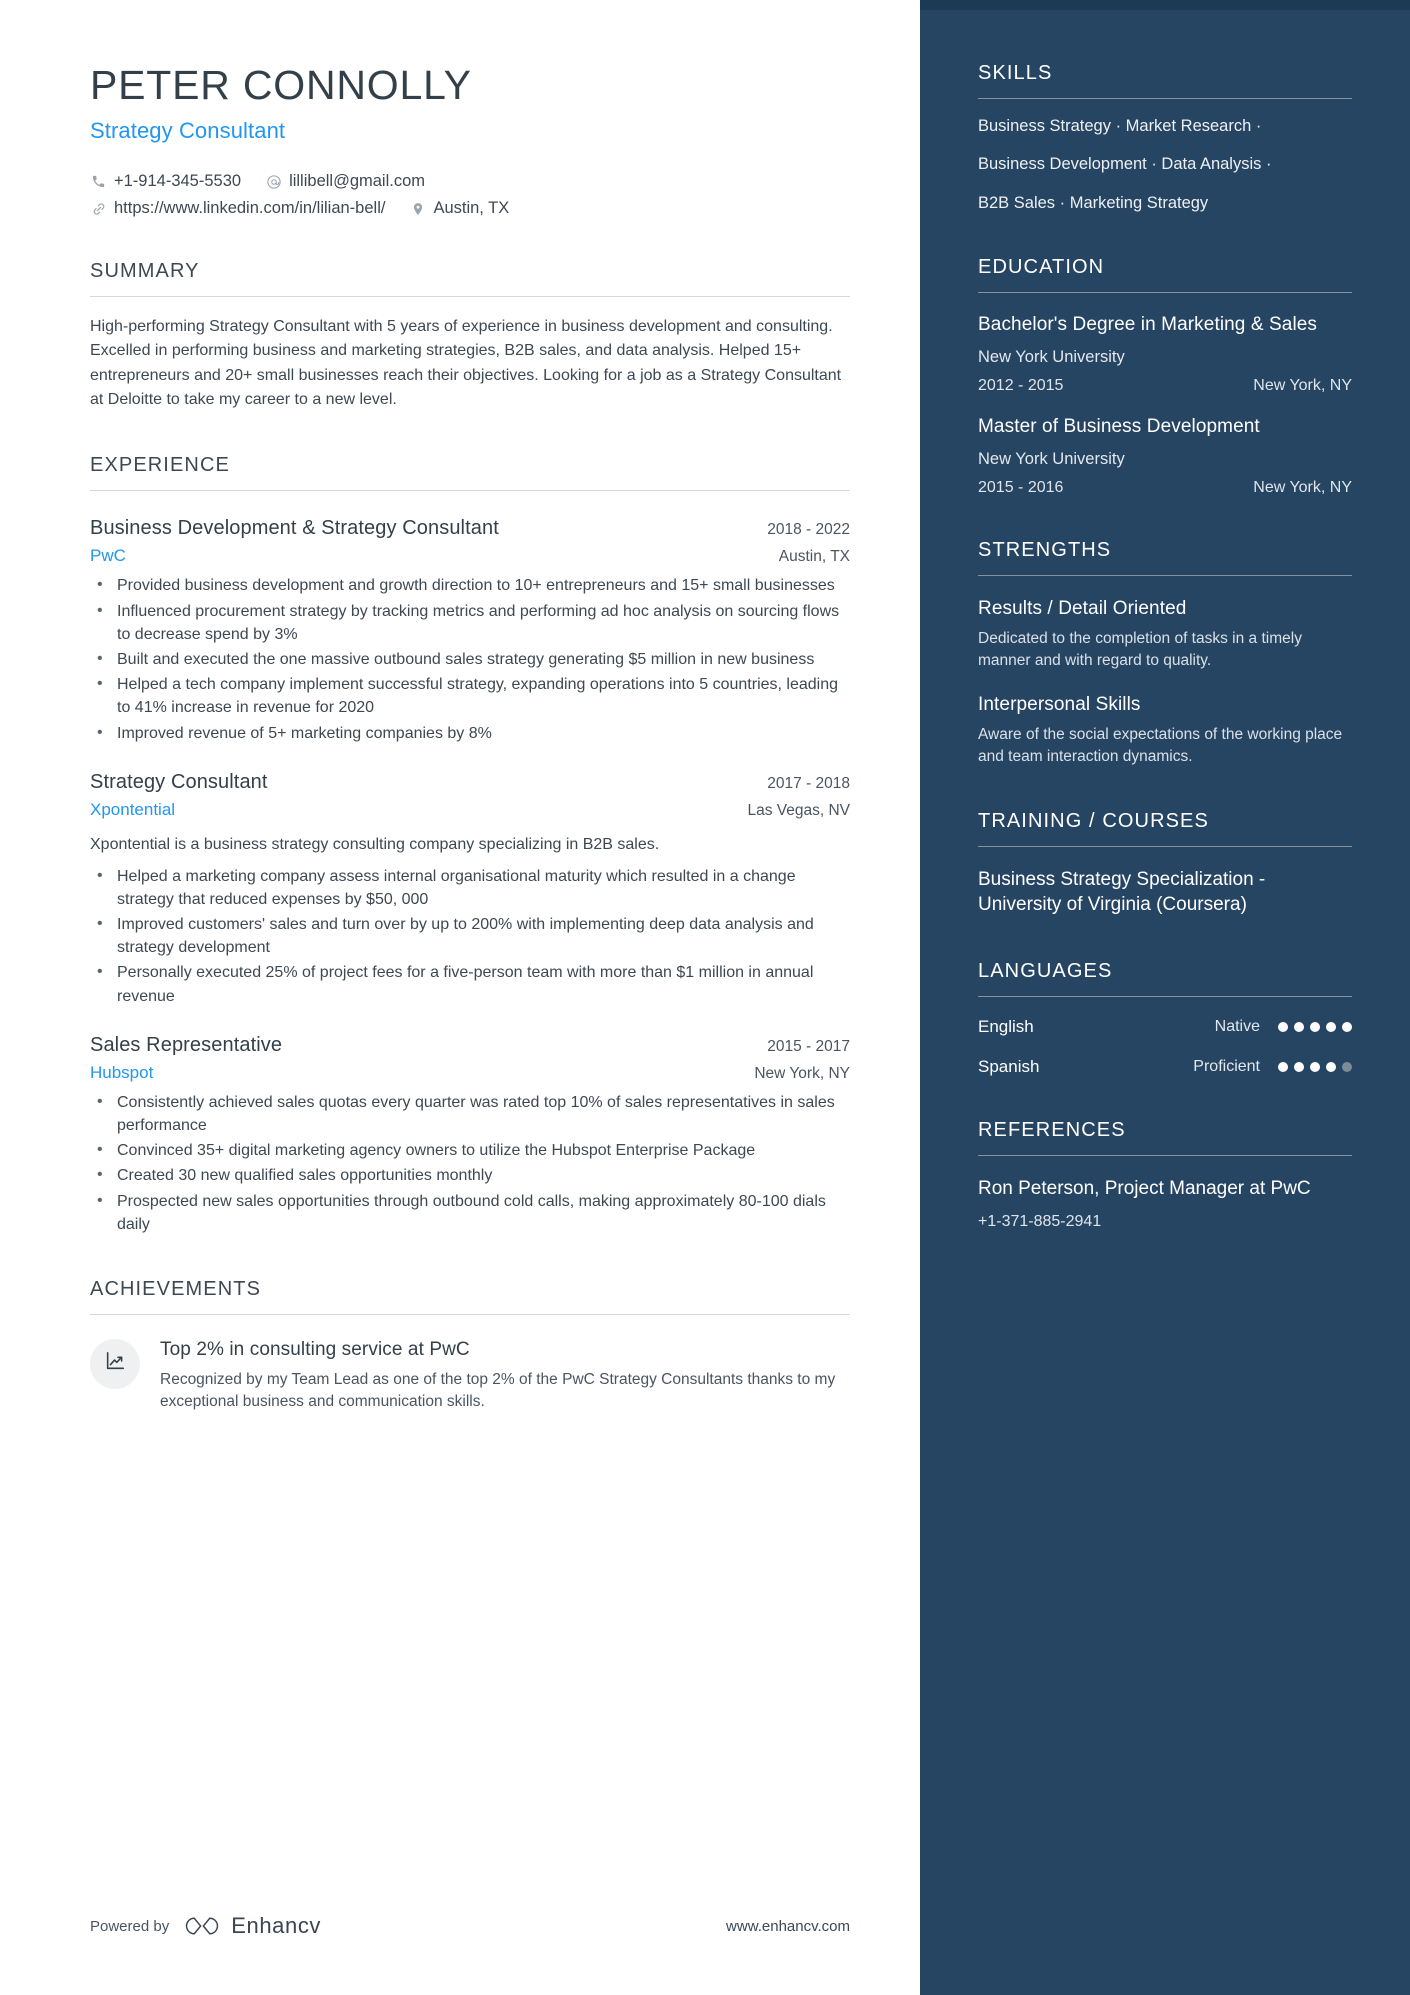 Image resolution: width=1410 pixels, height=1995 pixels. Describe the element at coordinates (808, 1046) in the screenshot. I see `experience-dates: 2015 - 2017` at that location.